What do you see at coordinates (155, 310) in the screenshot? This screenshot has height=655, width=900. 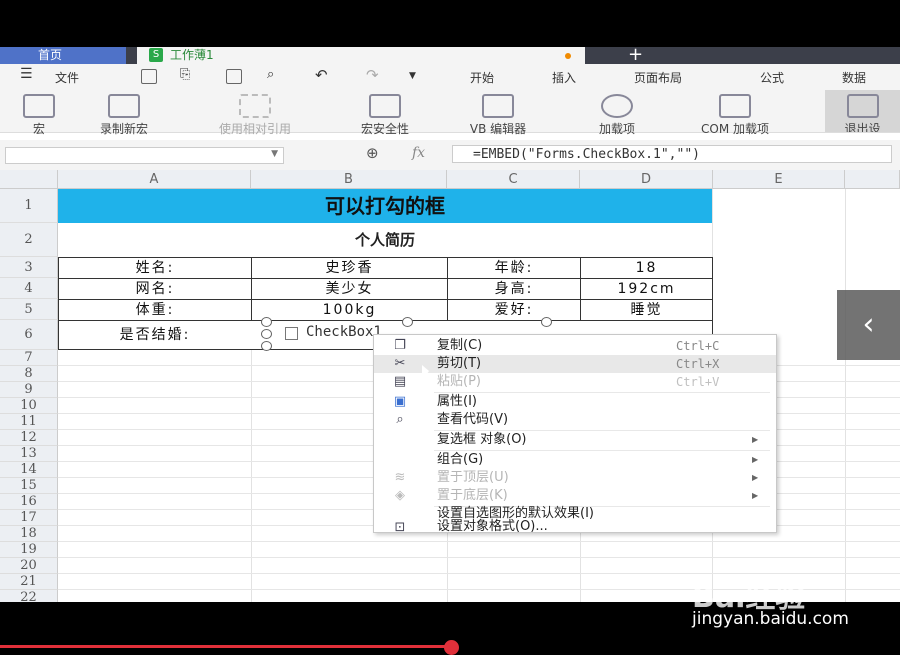 I see `cell-a5: 体重:` at bounding box center [155, 310].